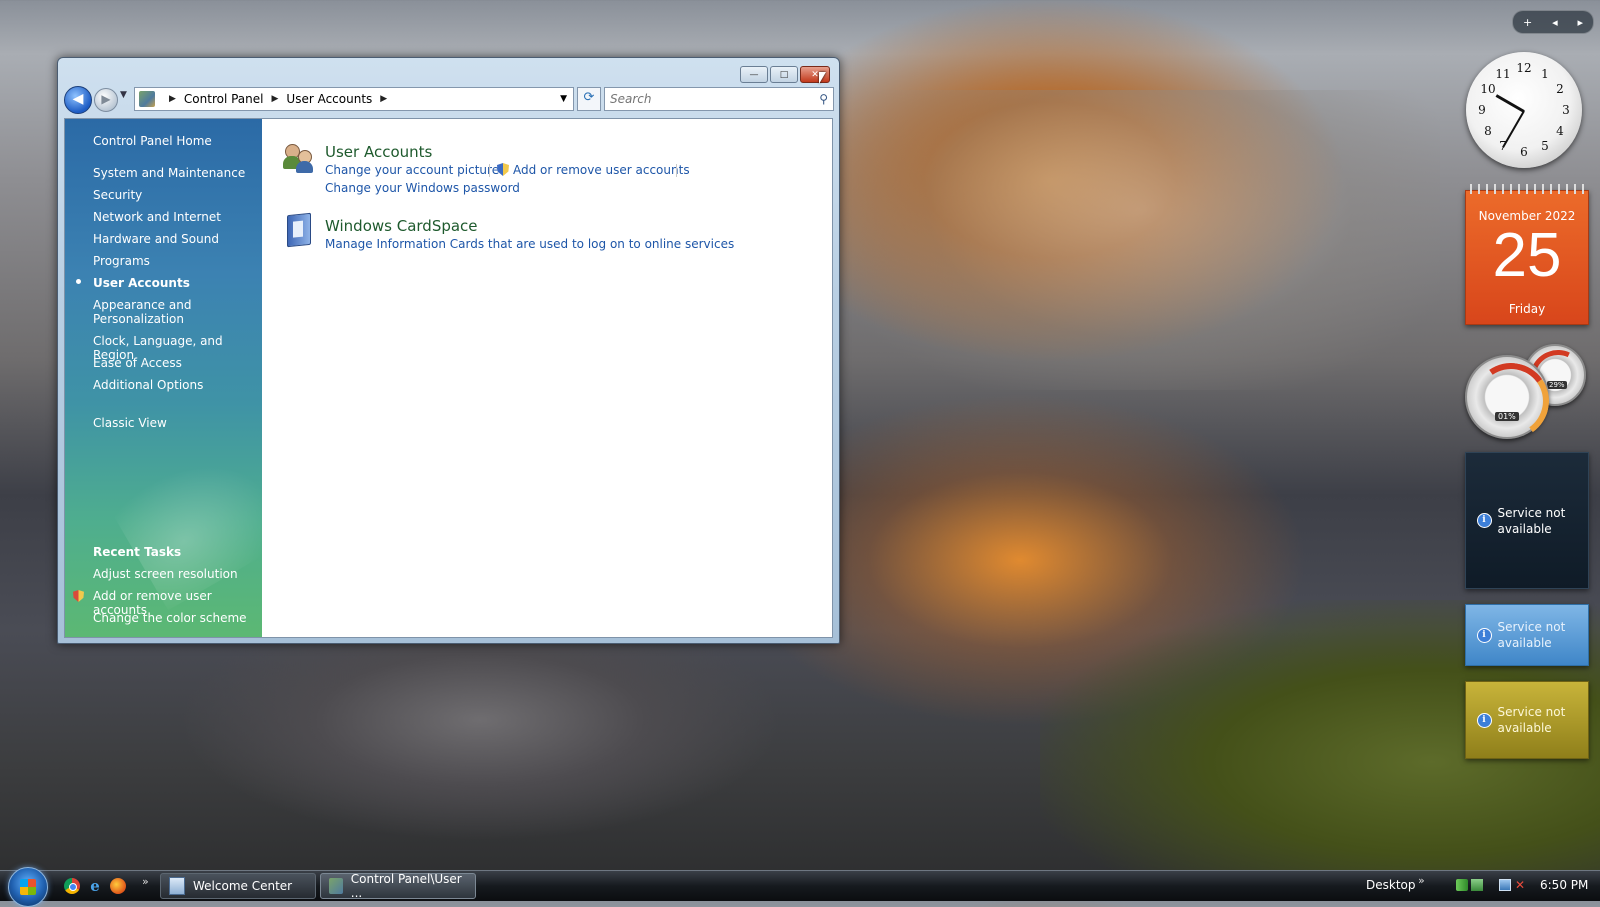 This screenshot has width=1600, height=907. What do you see at coordinates (299, 230) in the screenshot?
I see `windows-cardspace-icon` at bounding box center [299, 230].